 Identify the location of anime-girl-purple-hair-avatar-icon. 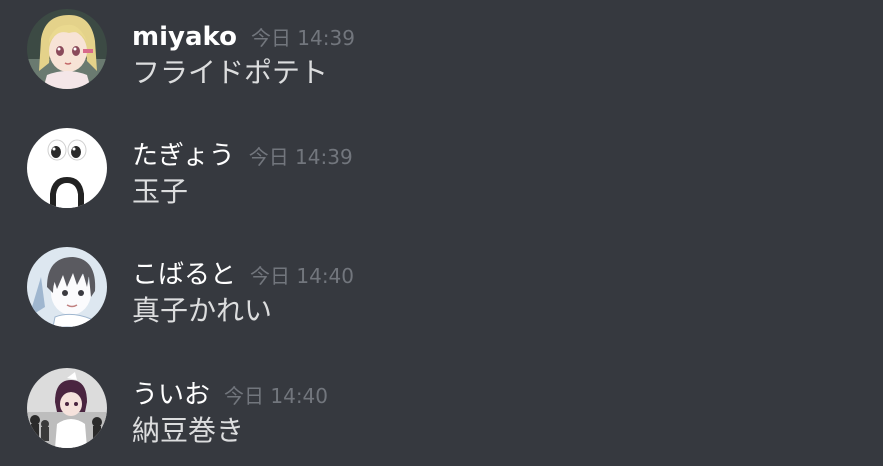
(67, 408).